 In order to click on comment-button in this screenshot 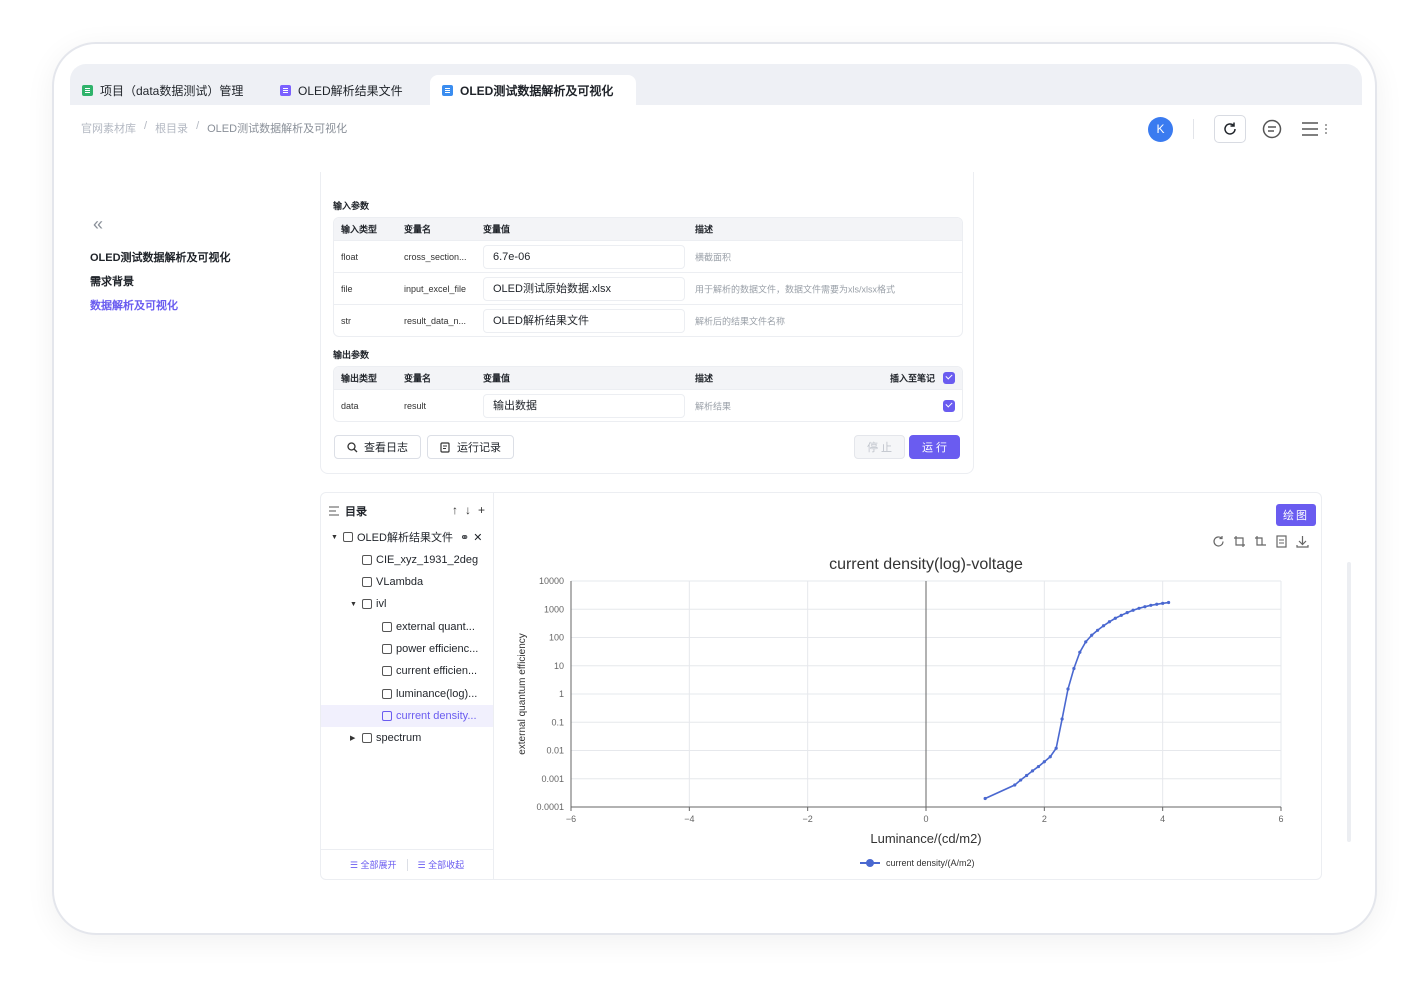, I will do `click(1272, 129)`.